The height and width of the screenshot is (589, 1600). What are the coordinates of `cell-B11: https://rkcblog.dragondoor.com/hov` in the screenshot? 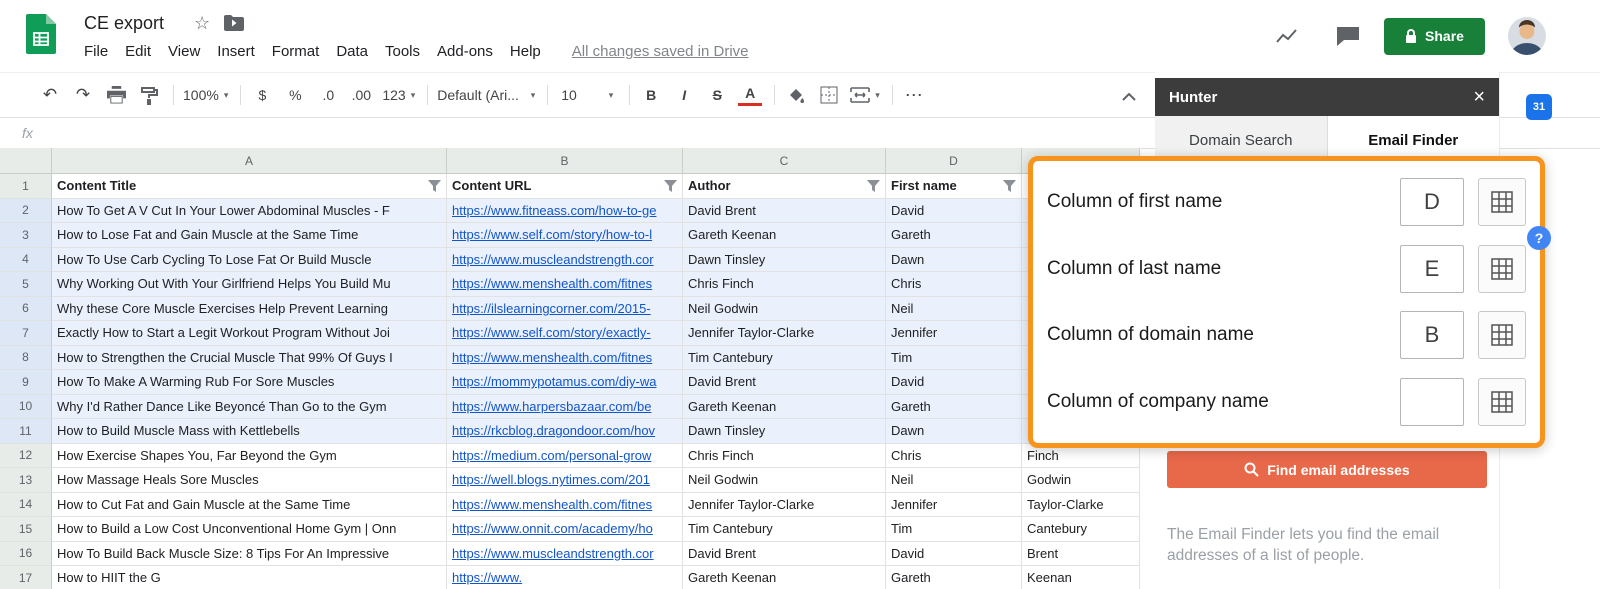 It's located at (565, 431).